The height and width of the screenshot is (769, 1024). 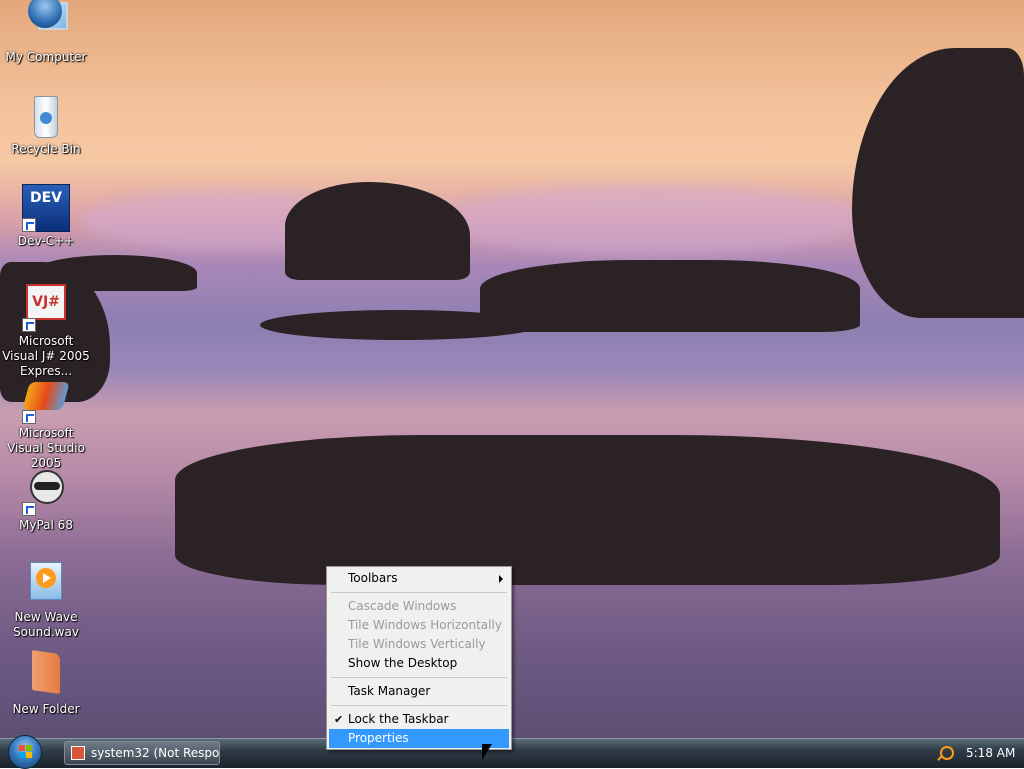 What do you see at coordinates (650, 220) in the screenshot?
I see `cloud` at bounding box center [650, 220].